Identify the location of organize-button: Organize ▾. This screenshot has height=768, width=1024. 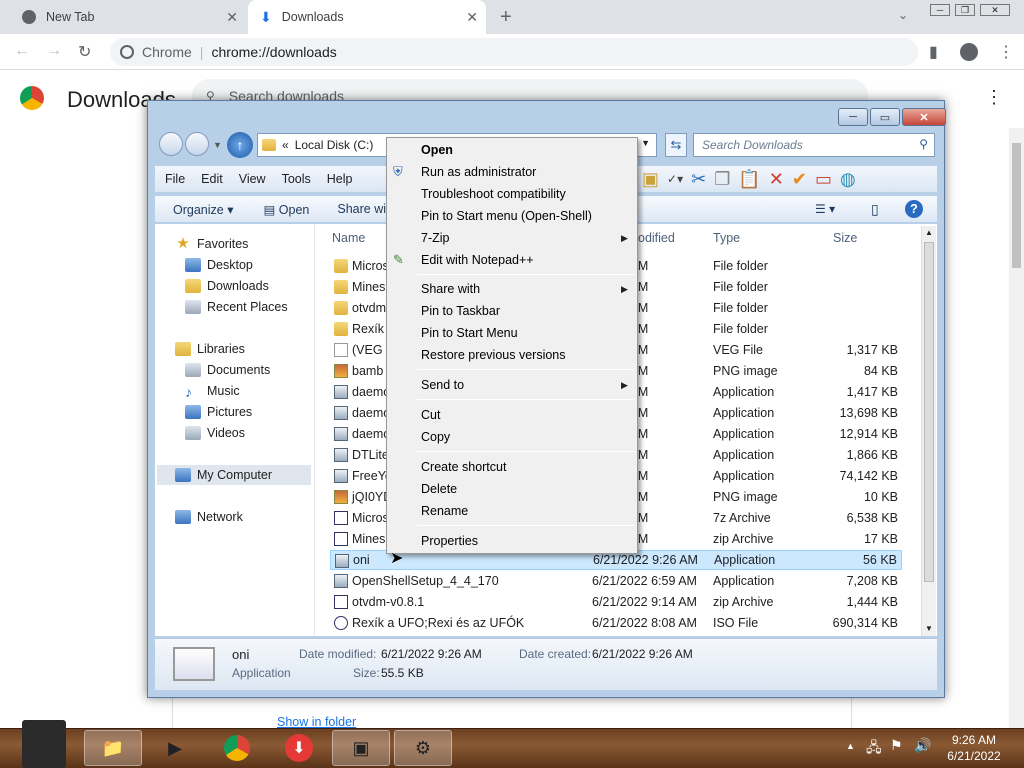
(203, 209).